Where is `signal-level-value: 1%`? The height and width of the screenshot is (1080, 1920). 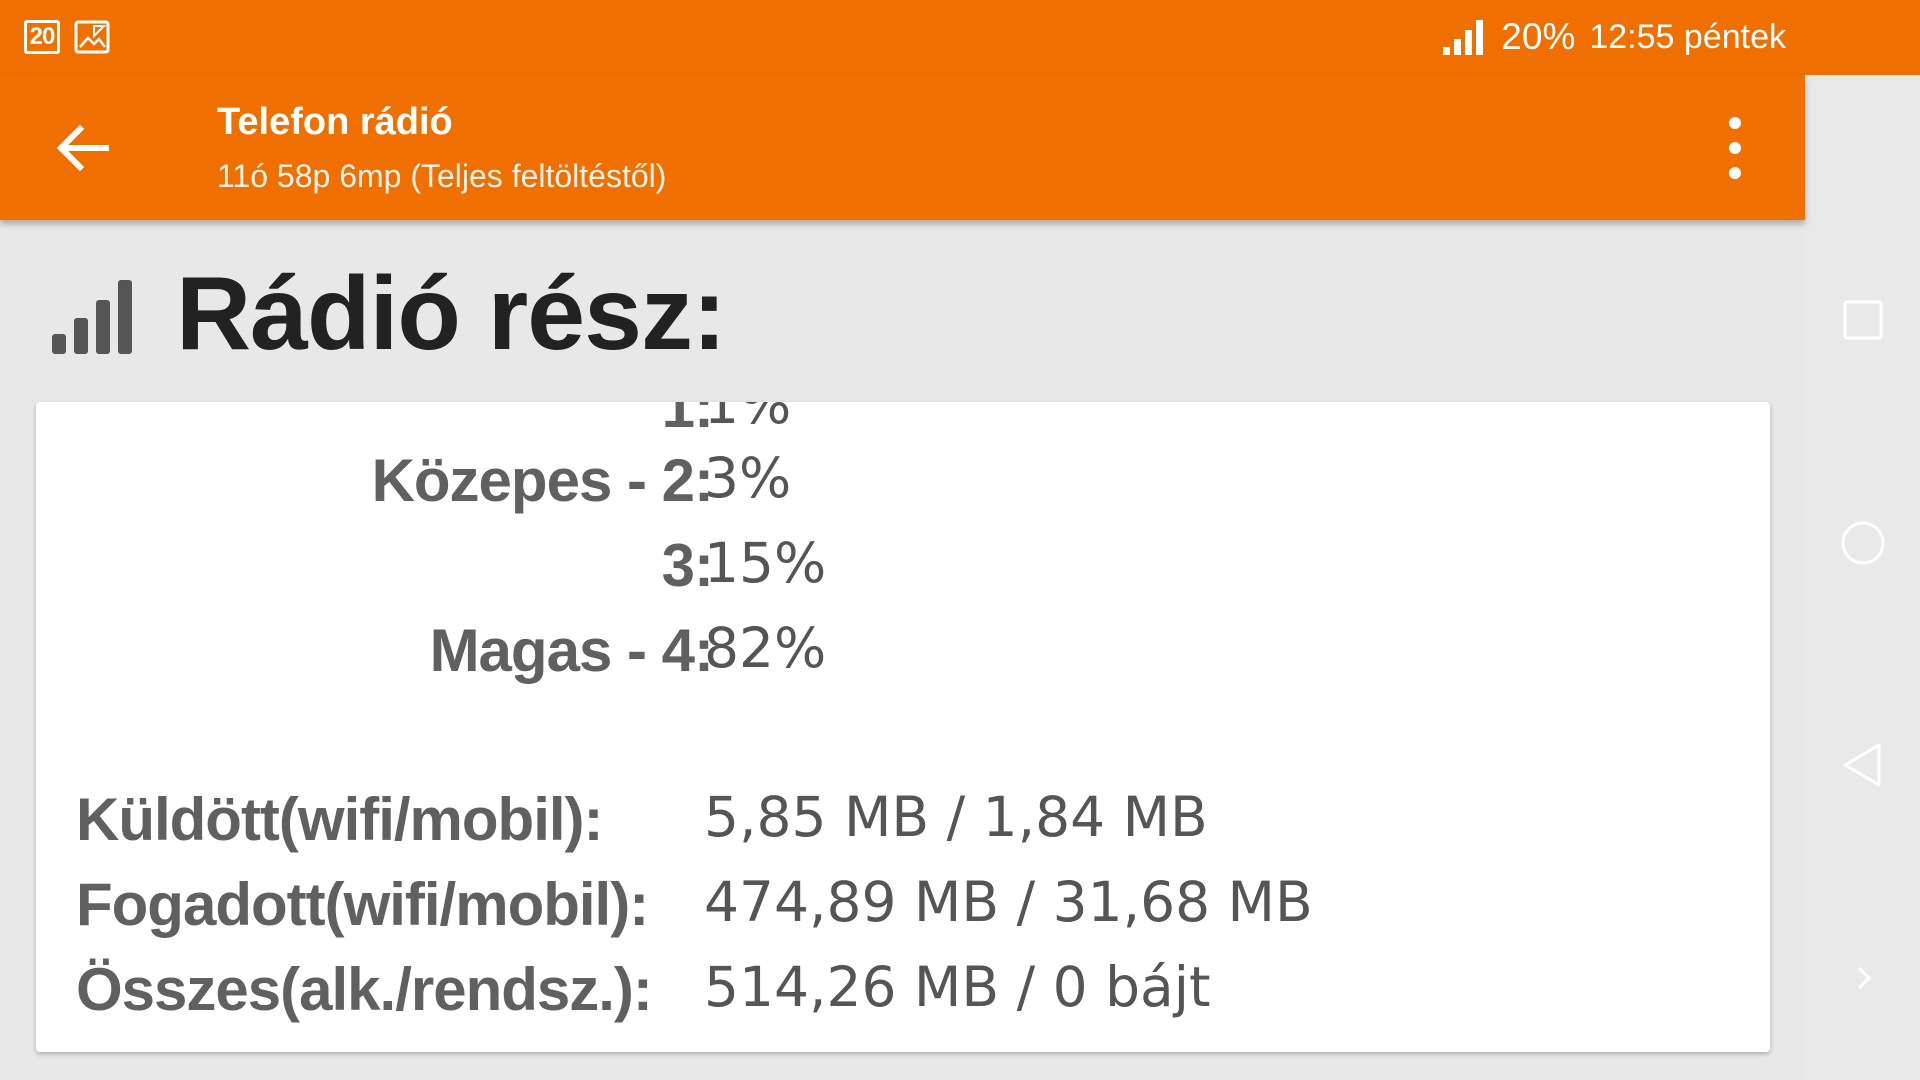 signal-level-value: 1% is located at coordinates (748, 419).